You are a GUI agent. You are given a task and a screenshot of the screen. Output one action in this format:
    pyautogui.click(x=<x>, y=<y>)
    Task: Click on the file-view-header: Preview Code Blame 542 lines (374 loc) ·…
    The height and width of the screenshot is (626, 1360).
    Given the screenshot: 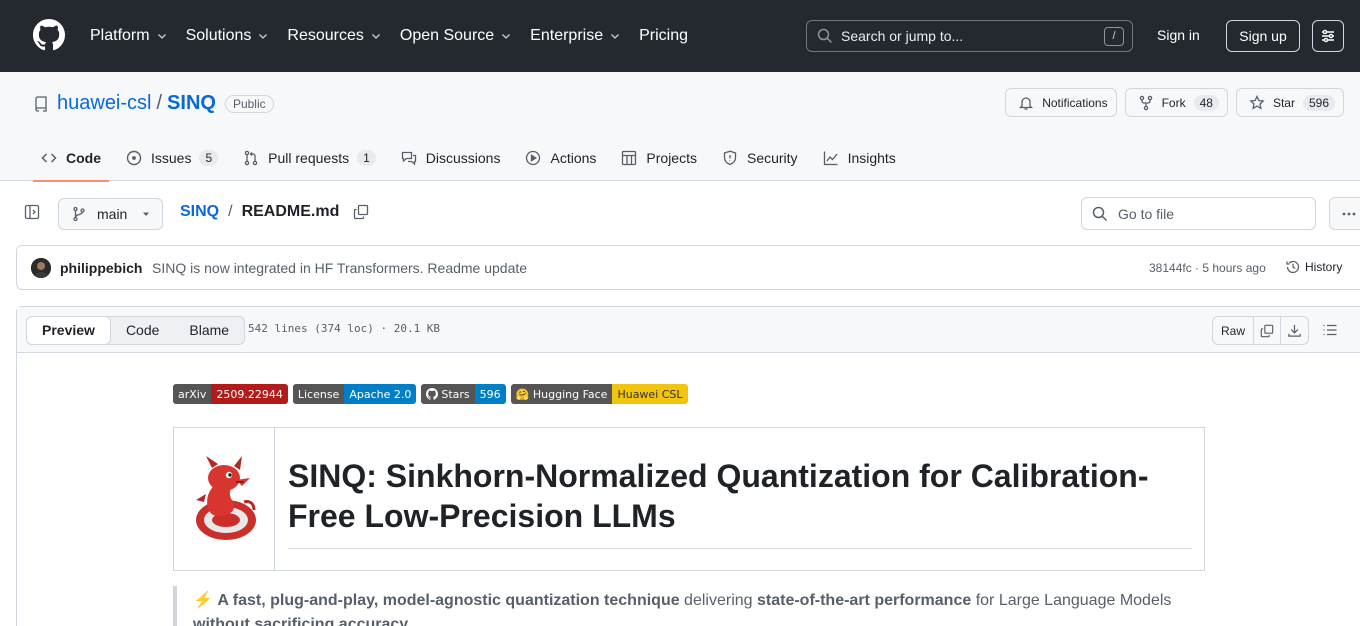 What is the action you would take?
    pyautogui.click(x=688, y=330)
    